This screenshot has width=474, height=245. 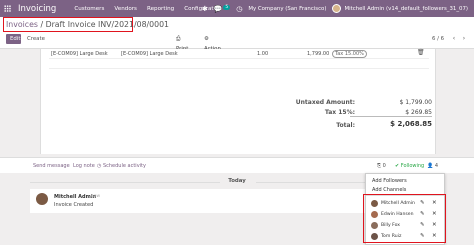 I want to click on untaxed-amount-label: Untaxed Amount:, so click(x=325, y=102).